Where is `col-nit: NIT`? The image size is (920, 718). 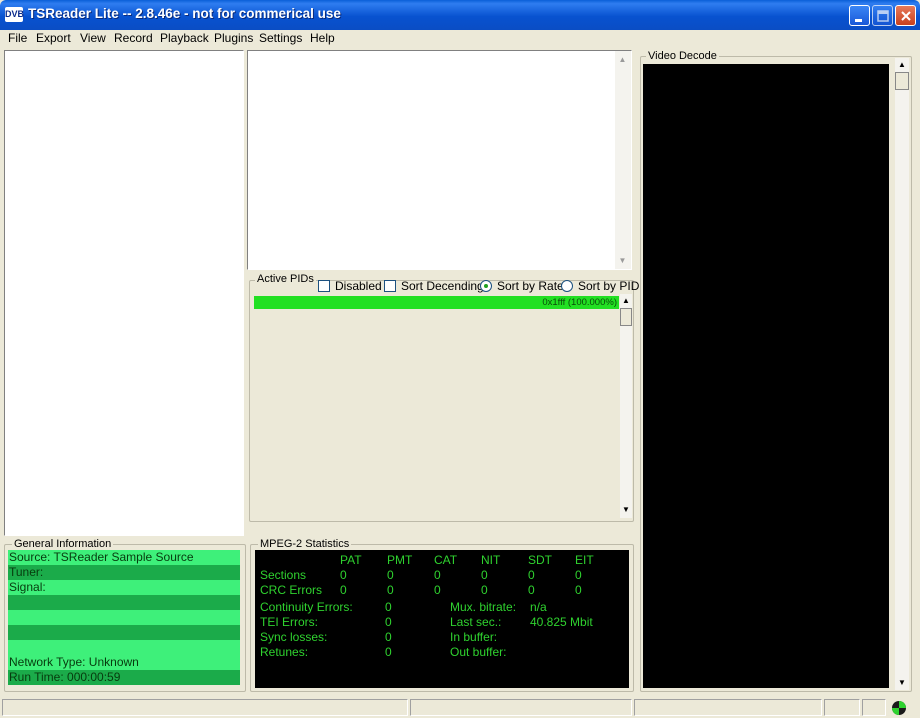 col-nit: NIT is located at coordinates (491, 560).